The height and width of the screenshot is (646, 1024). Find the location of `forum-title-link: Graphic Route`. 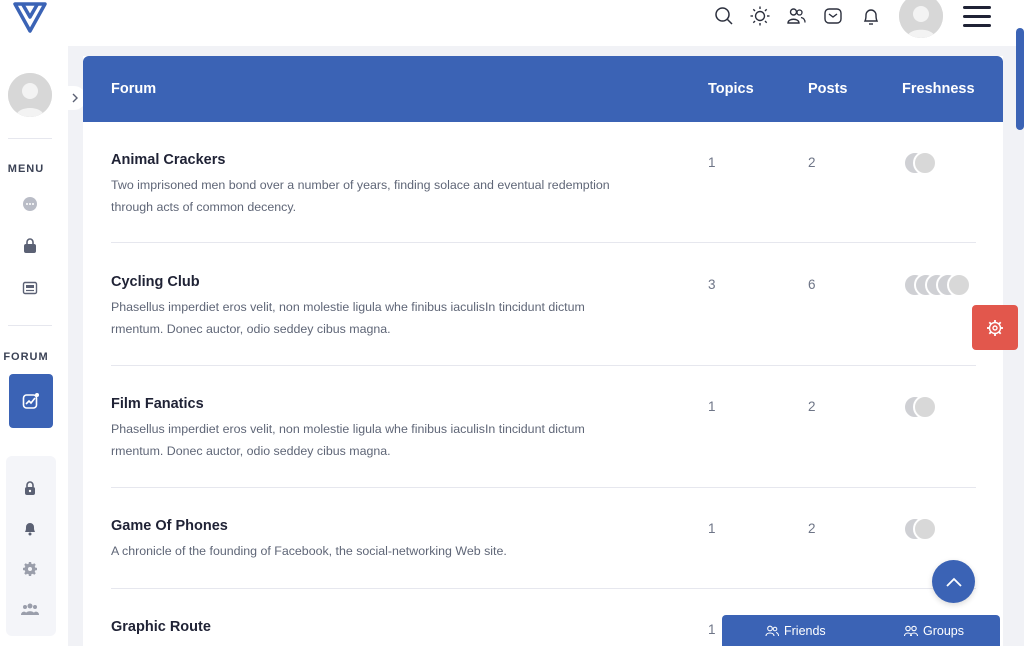

forum-title-link: Graphic Route is located at coordinates (161, 627).